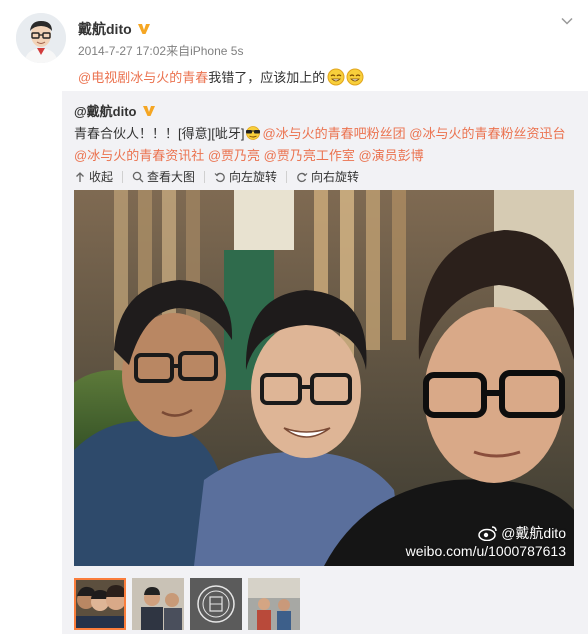 This screenshot has height=634, width=588. Describe the element at coordinates (390, 155) in the screenshot. I see `mention-link: @演员彭博` at that location.